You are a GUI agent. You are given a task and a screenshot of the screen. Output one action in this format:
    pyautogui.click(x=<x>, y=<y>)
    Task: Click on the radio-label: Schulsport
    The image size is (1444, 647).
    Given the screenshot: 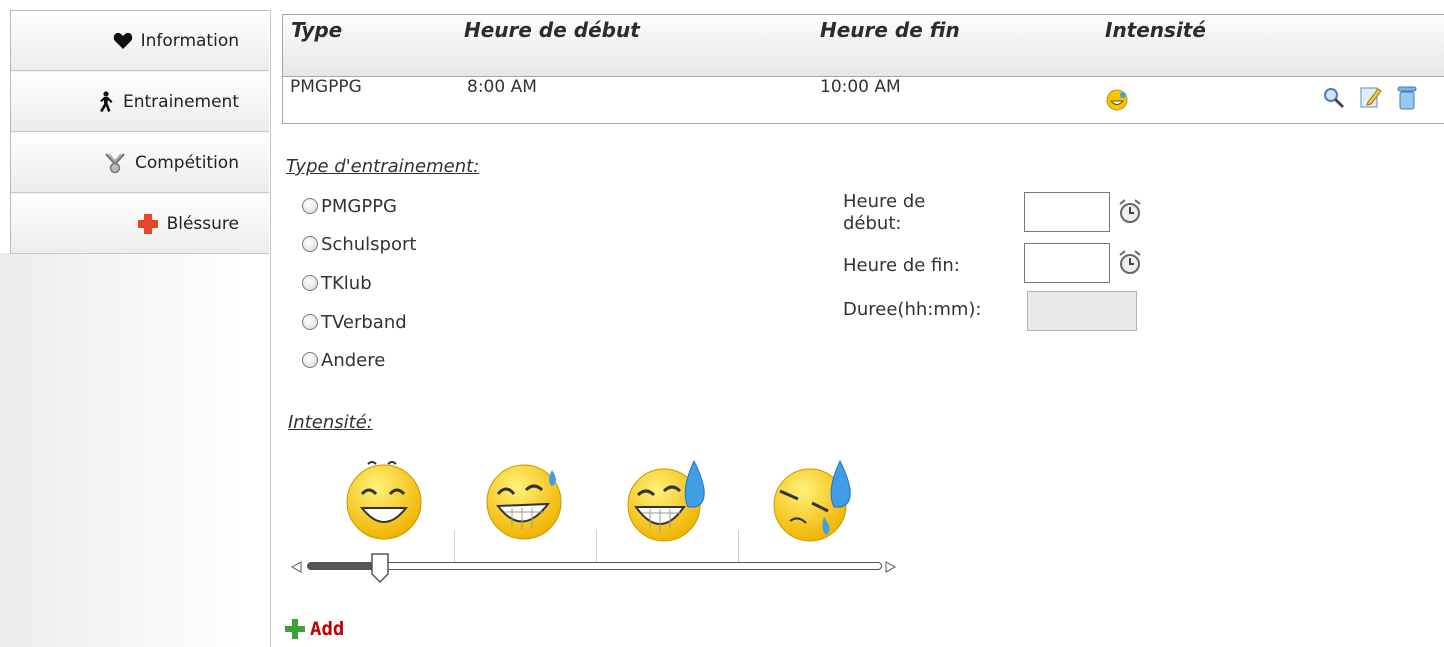 What is the action you would take?
    pyautogui.click(x=369, y=244)
    